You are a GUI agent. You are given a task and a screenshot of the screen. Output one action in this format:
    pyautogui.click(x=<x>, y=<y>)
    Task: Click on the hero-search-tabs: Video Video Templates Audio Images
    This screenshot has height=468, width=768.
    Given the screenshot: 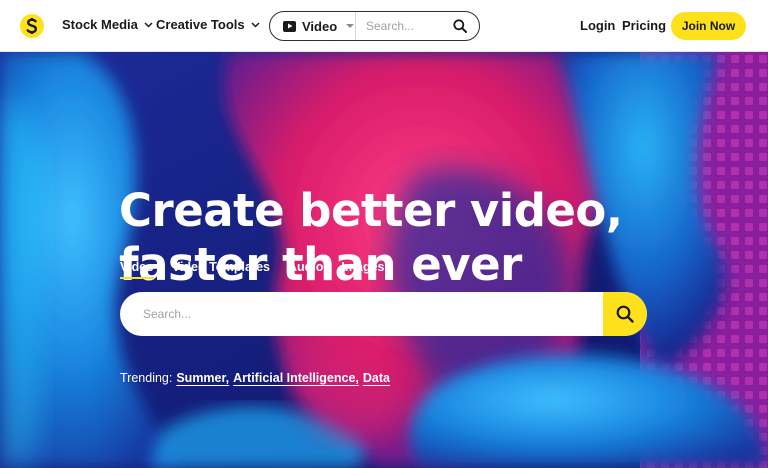 What is the action you would take?
    pyautogui.click(x=252, y=269)
    